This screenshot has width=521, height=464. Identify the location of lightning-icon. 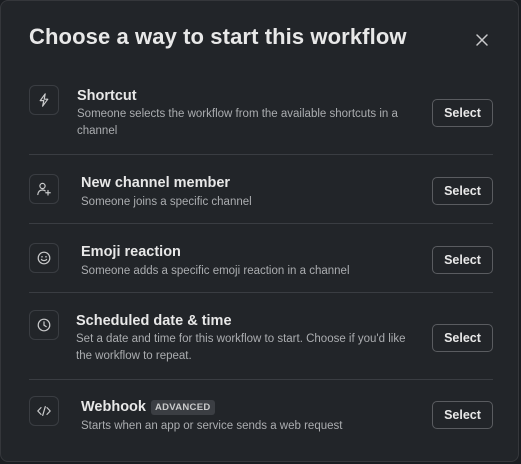
(44, 100).